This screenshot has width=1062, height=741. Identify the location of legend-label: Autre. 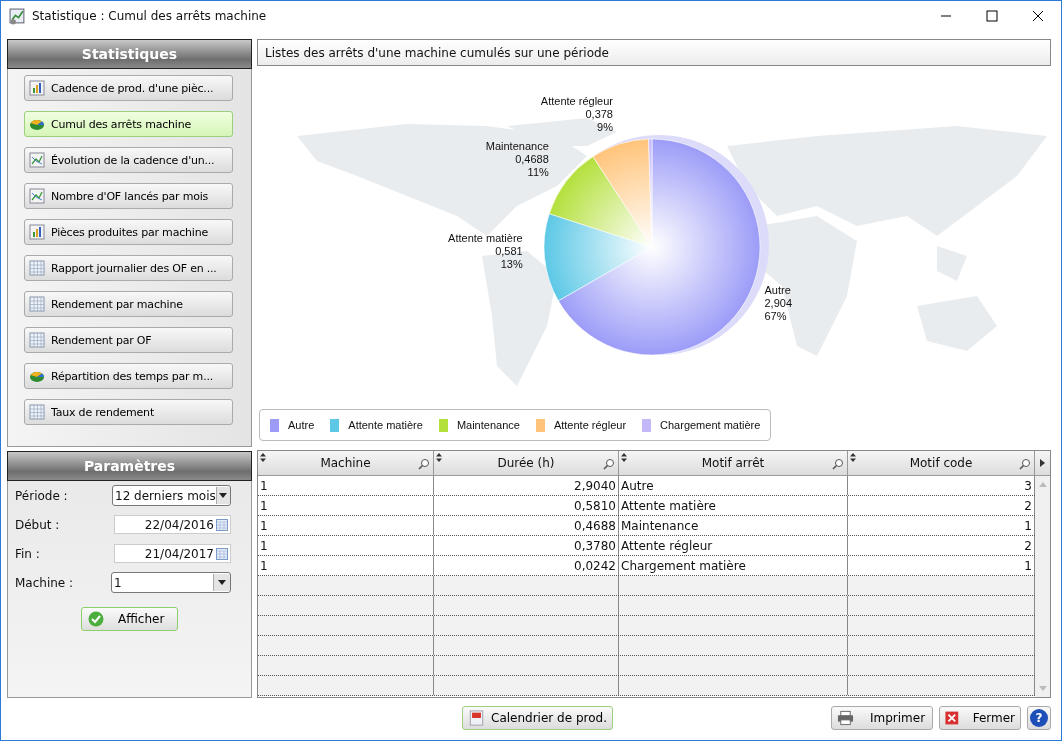
(301, 425).